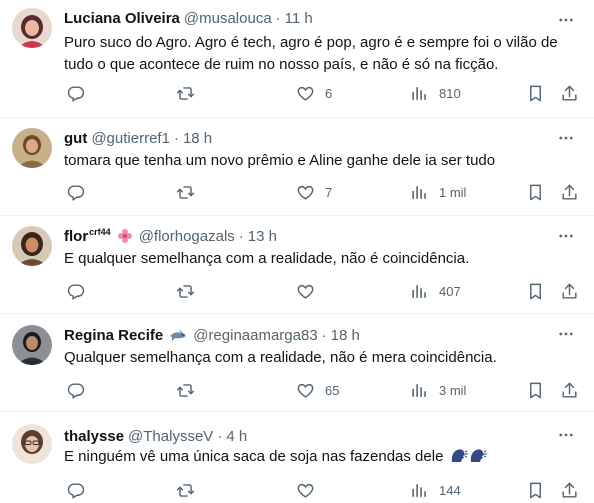 This screenshot has width=594, height=503. What do you see at coordinates (314, 192) in the screenshot?
I see `like-button: 7` at bounding box center [314, 192].